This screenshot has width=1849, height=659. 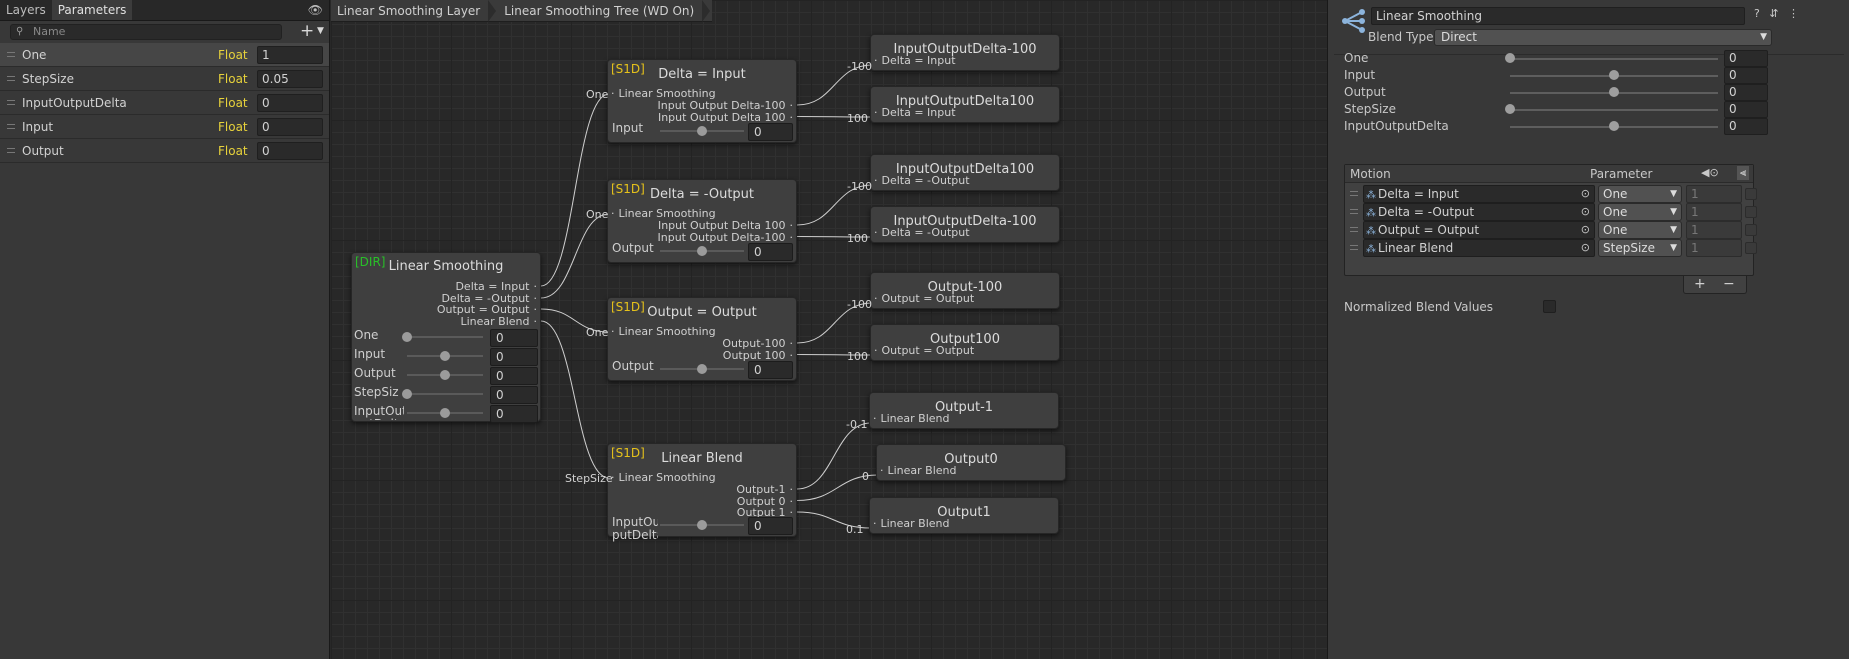 I want to click on parameter-name: One, so click(x=34, y=55).